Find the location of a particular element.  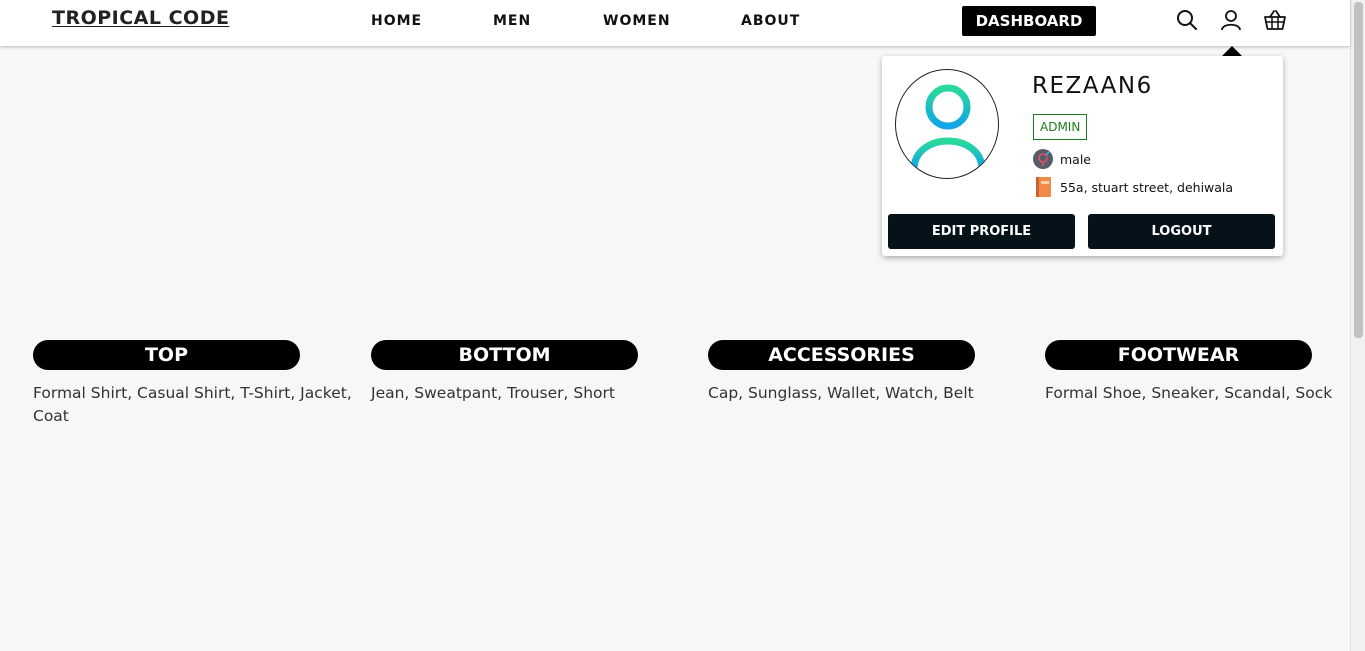

user-icon is located at coordinates (1231, 20).